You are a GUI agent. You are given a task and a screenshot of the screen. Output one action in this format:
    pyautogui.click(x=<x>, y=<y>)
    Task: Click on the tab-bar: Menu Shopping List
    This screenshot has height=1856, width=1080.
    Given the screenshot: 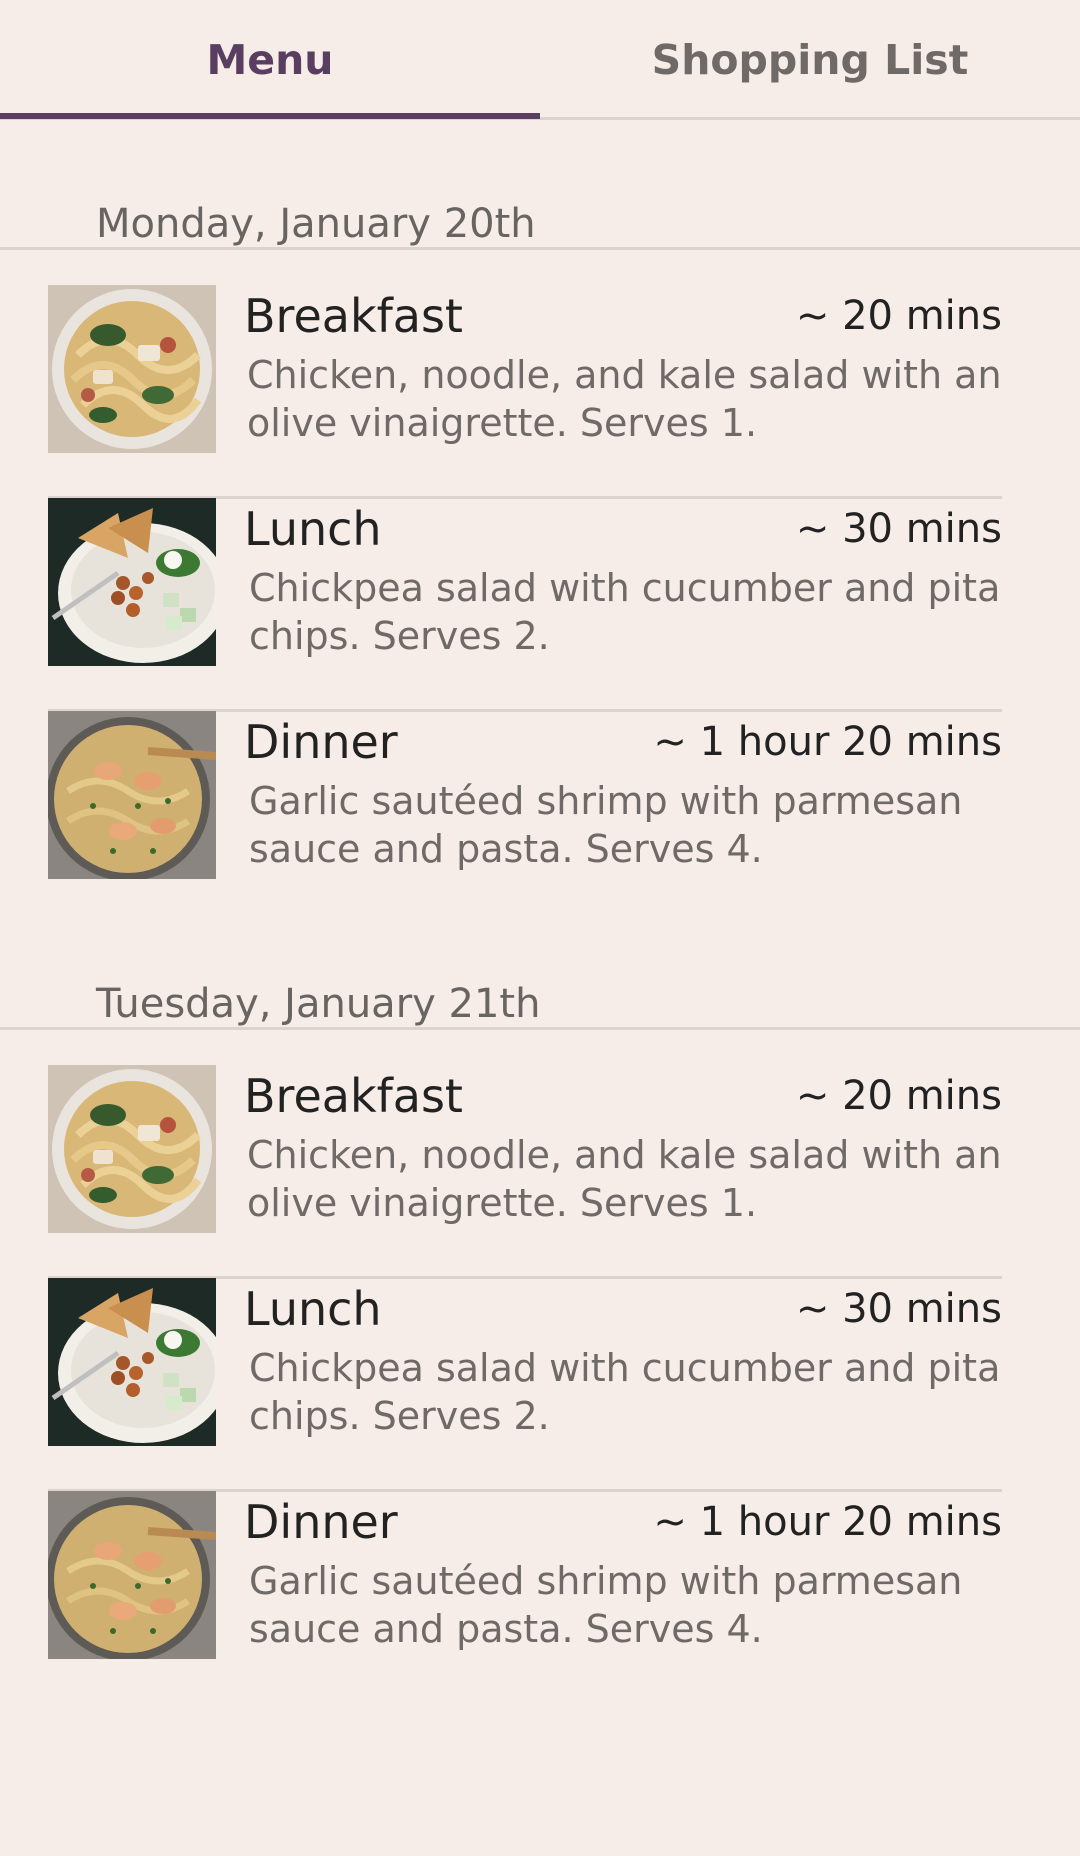 What is the action you would take?
    pyautogui.click(x=540, y=60)
    